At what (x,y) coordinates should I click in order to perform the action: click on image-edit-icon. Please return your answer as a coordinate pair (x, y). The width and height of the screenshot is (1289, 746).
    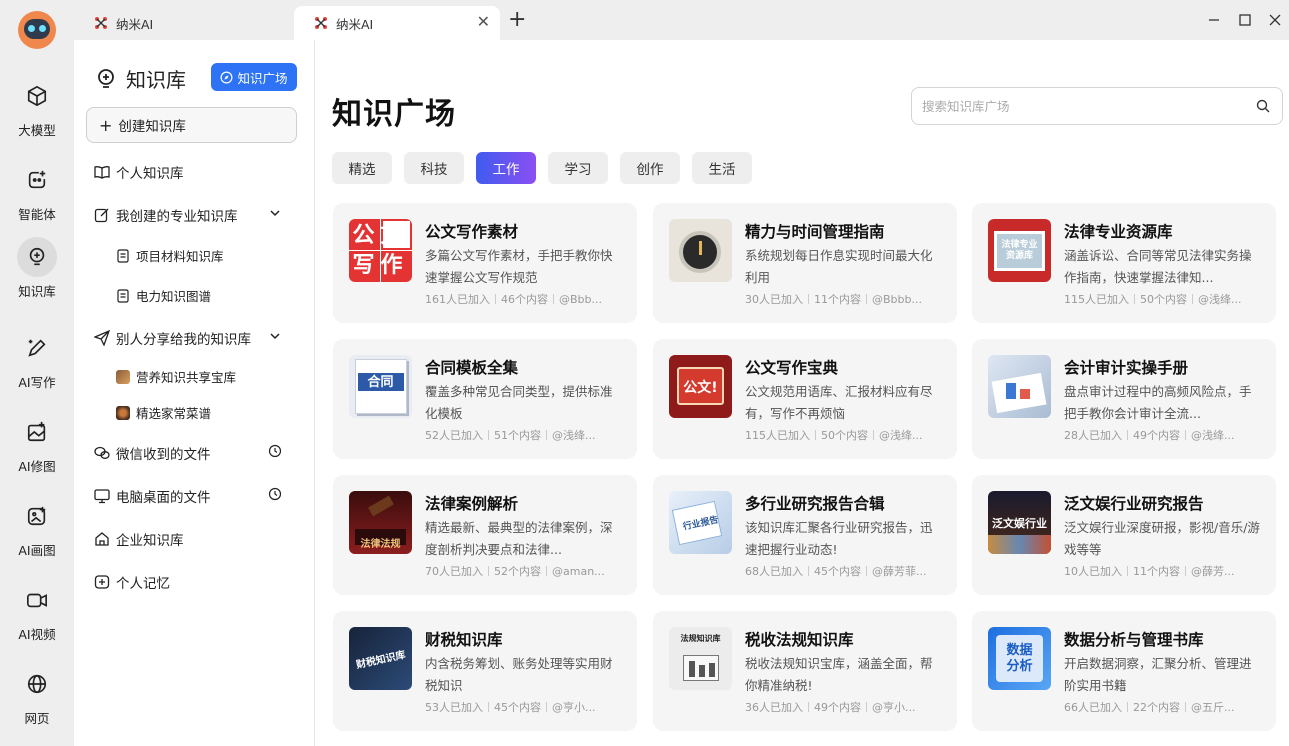
    Looking at the image, I should click on (37, 432).